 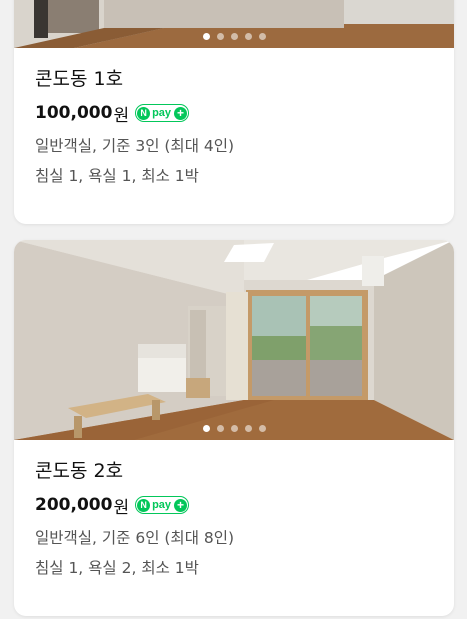 What do you see at coordinates (234, 505) in the screenshot?
I see `price-row: 200,000 원 N pay +` at bounding box center [234, 505].